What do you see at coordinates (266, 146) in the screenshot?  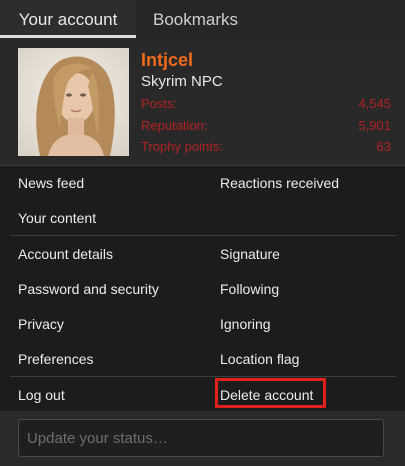 I see `stat-trophy-points: Trophy points: 63` at bounding box center [266, 146].